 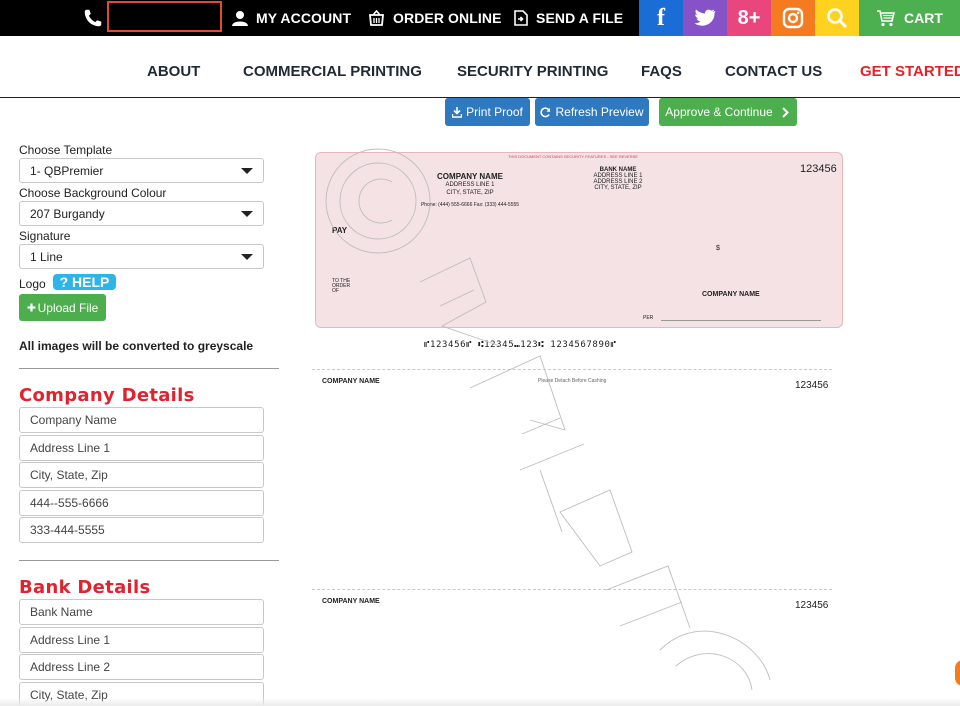 I want to click on cart-icon, so click(x=886, y=18).